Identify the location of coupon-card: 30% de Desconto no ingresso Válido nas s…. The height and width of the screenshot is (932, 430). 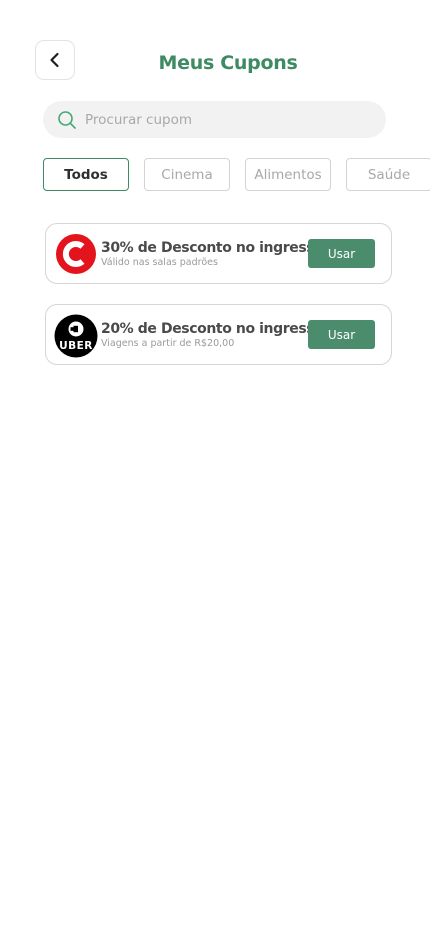
(218, 253).